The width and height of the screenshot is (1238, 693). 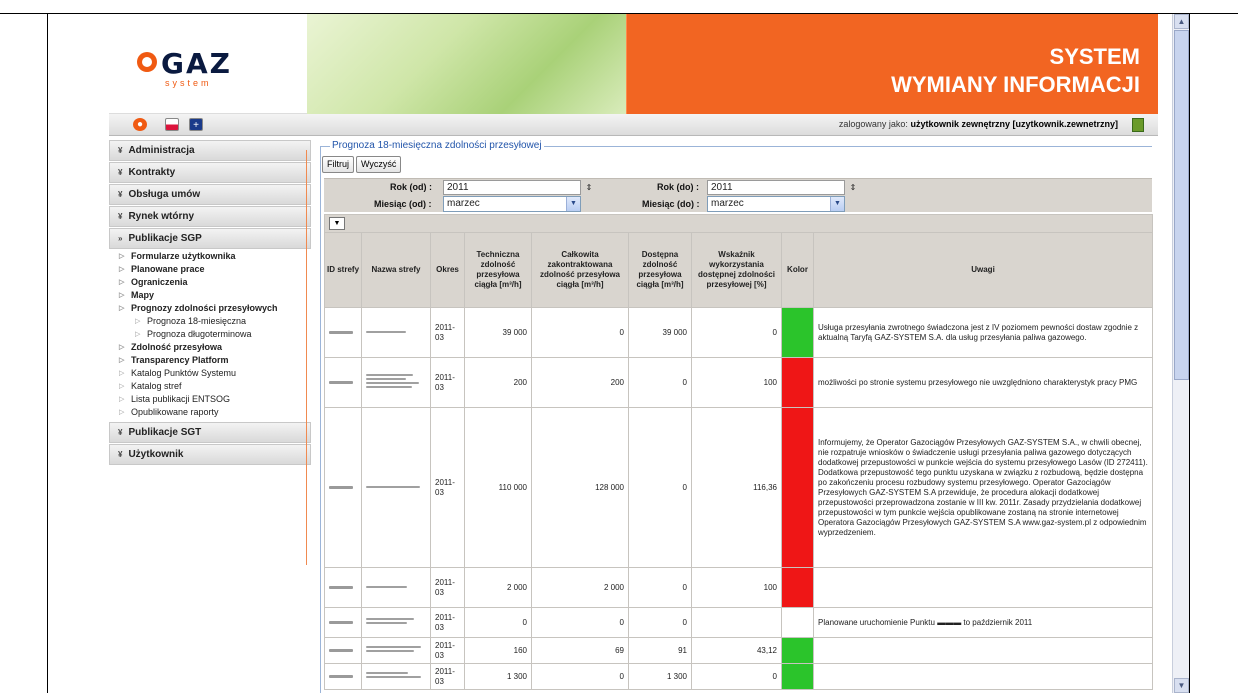 I want to click on sidebar-section-publikacje-sgt: ¥ Publikacje SGT, so click(x=210, y=432).